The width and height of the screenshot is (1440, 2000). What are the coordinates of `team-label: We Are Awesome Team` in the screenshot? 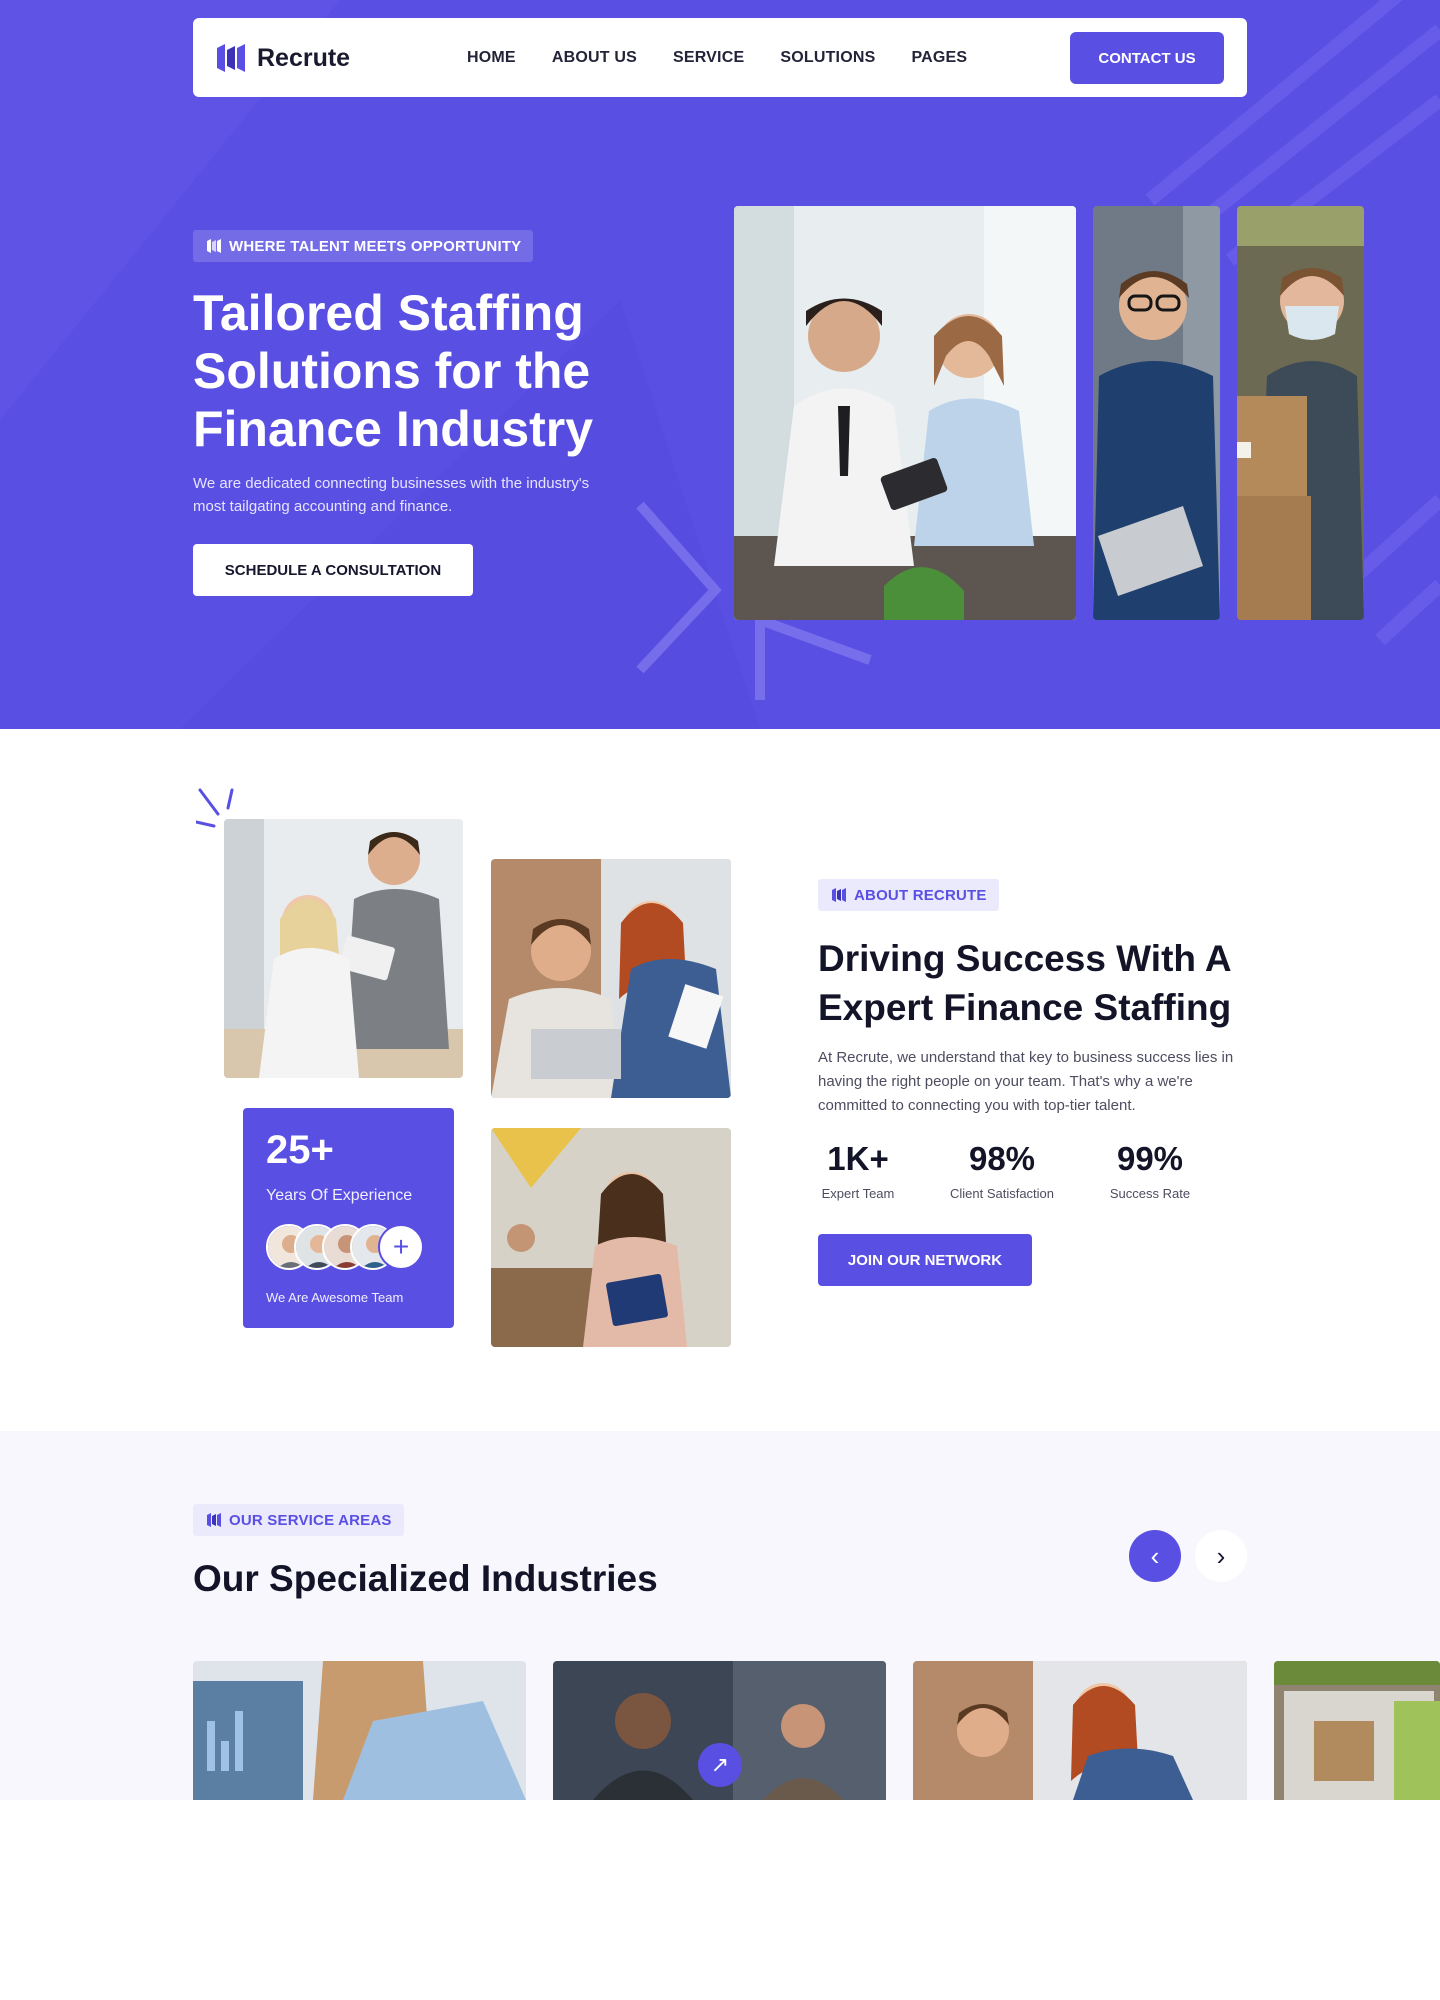 It's located at (335, 1297).